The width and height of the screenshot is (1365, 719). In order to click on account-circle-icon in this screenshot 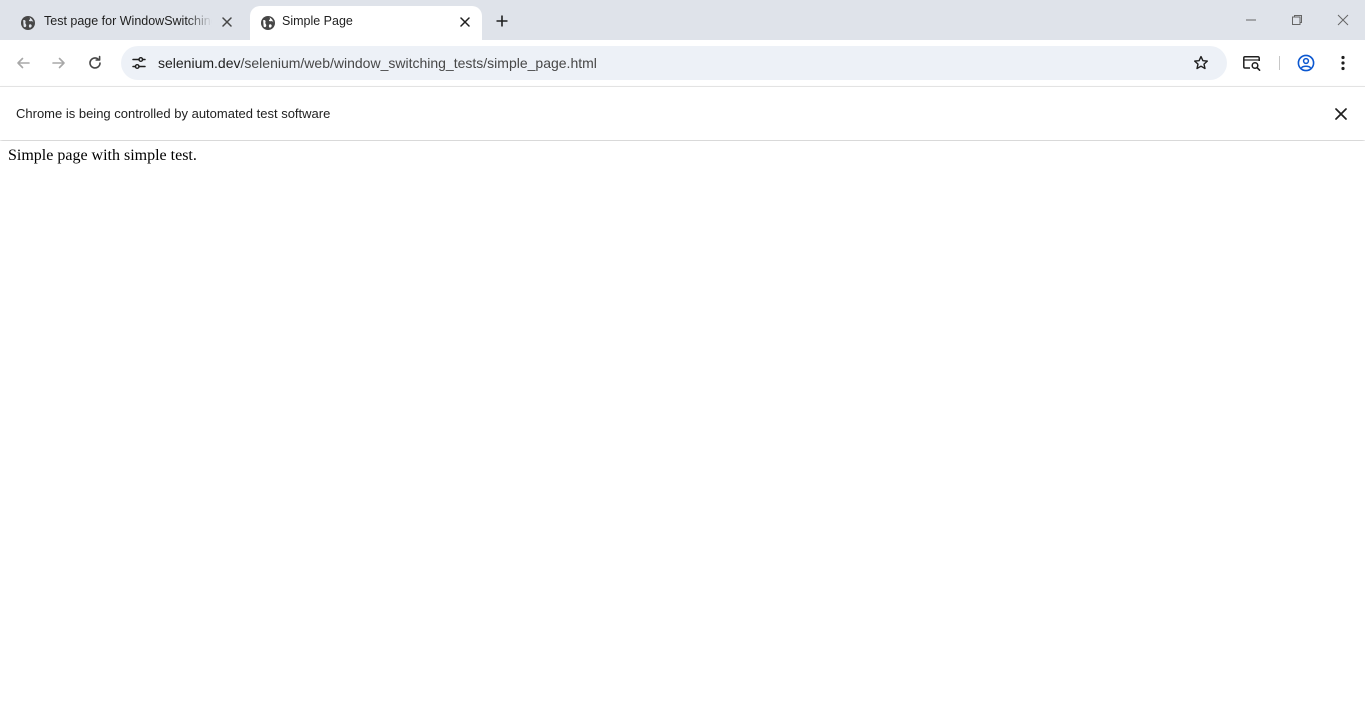, I will do `click(1306, 63)`.